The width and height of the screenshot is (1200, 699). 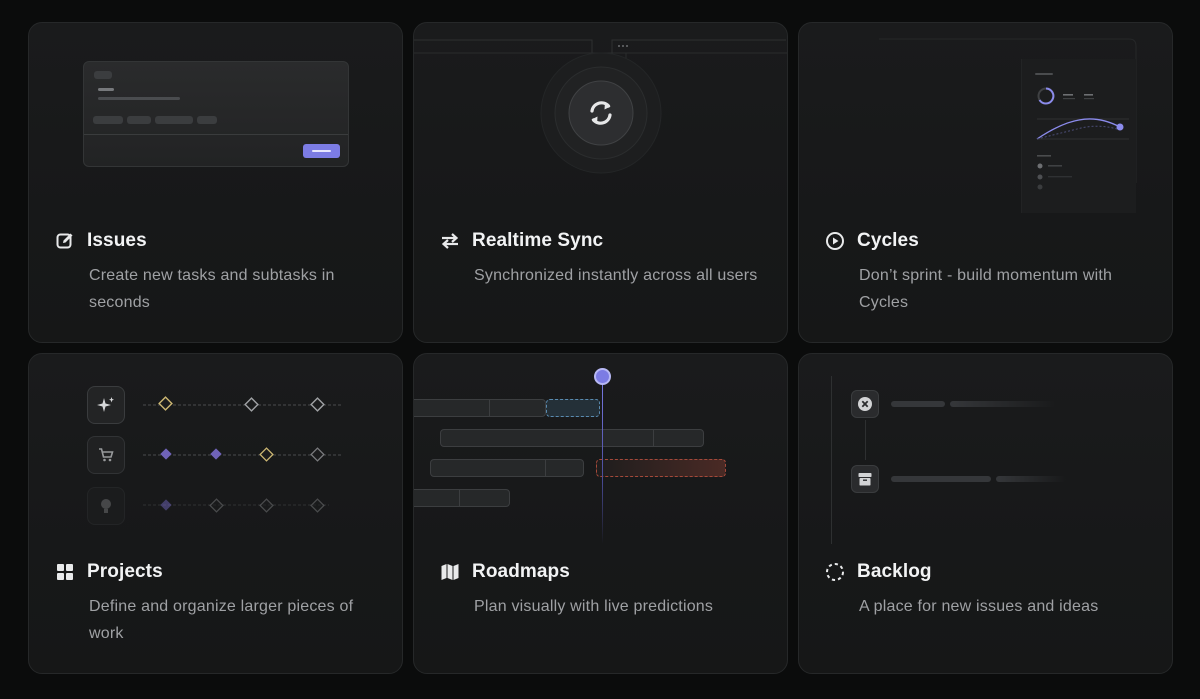 I want to click on edit-square-icon, so click(x=65, y=241).